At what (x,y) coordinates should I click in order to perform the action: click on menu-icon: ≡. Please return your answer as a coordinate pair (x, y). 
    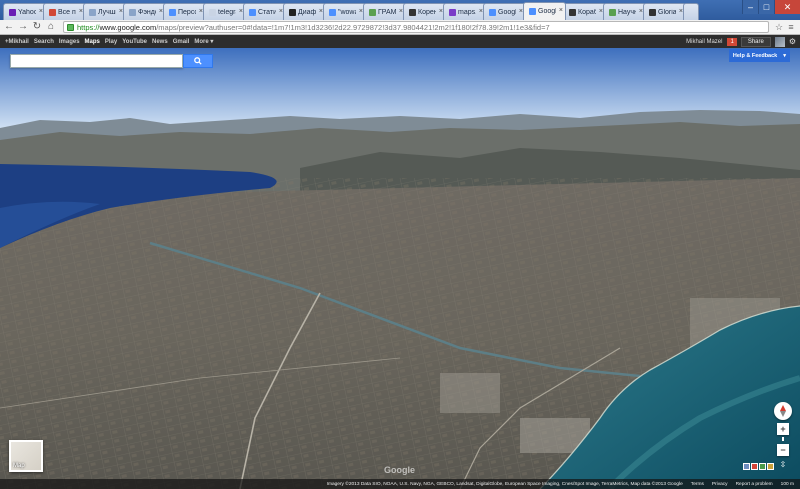
    Looking at the image, I should click on (791, 27).